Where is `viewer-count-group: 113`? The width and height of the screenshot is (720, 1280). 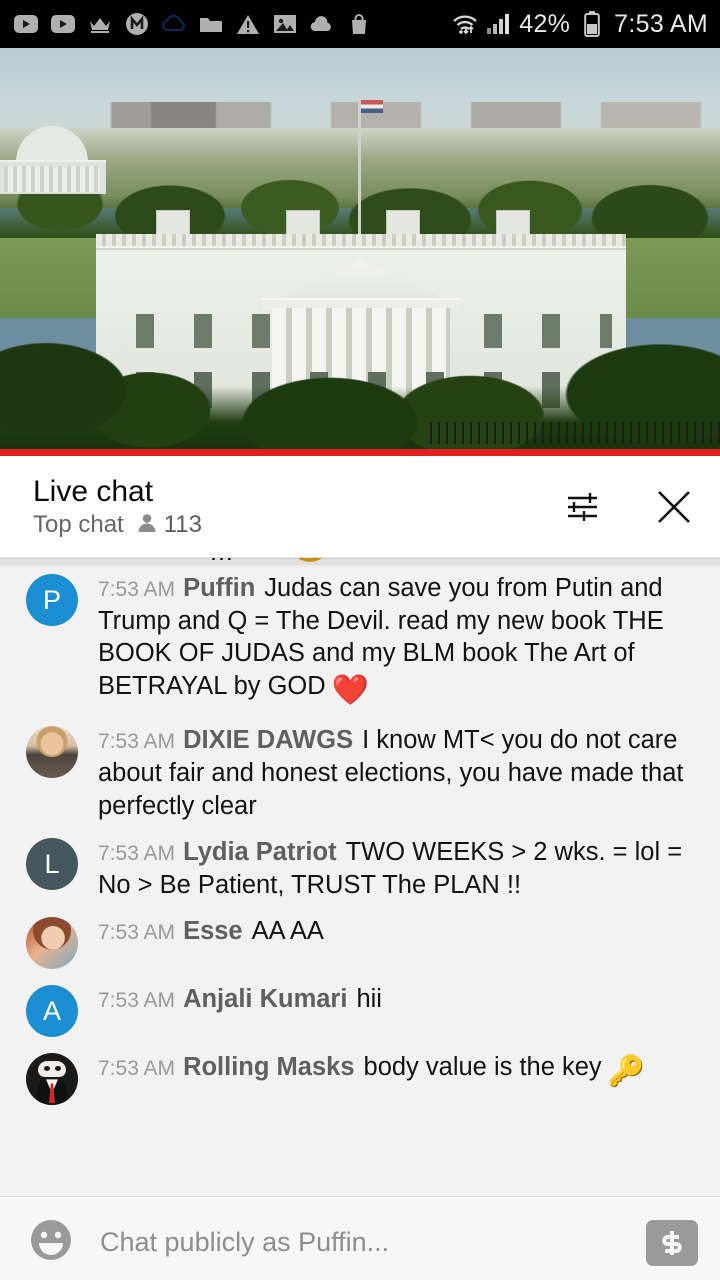 viewer-count-group: 113 is located at coordinates (169, 525).